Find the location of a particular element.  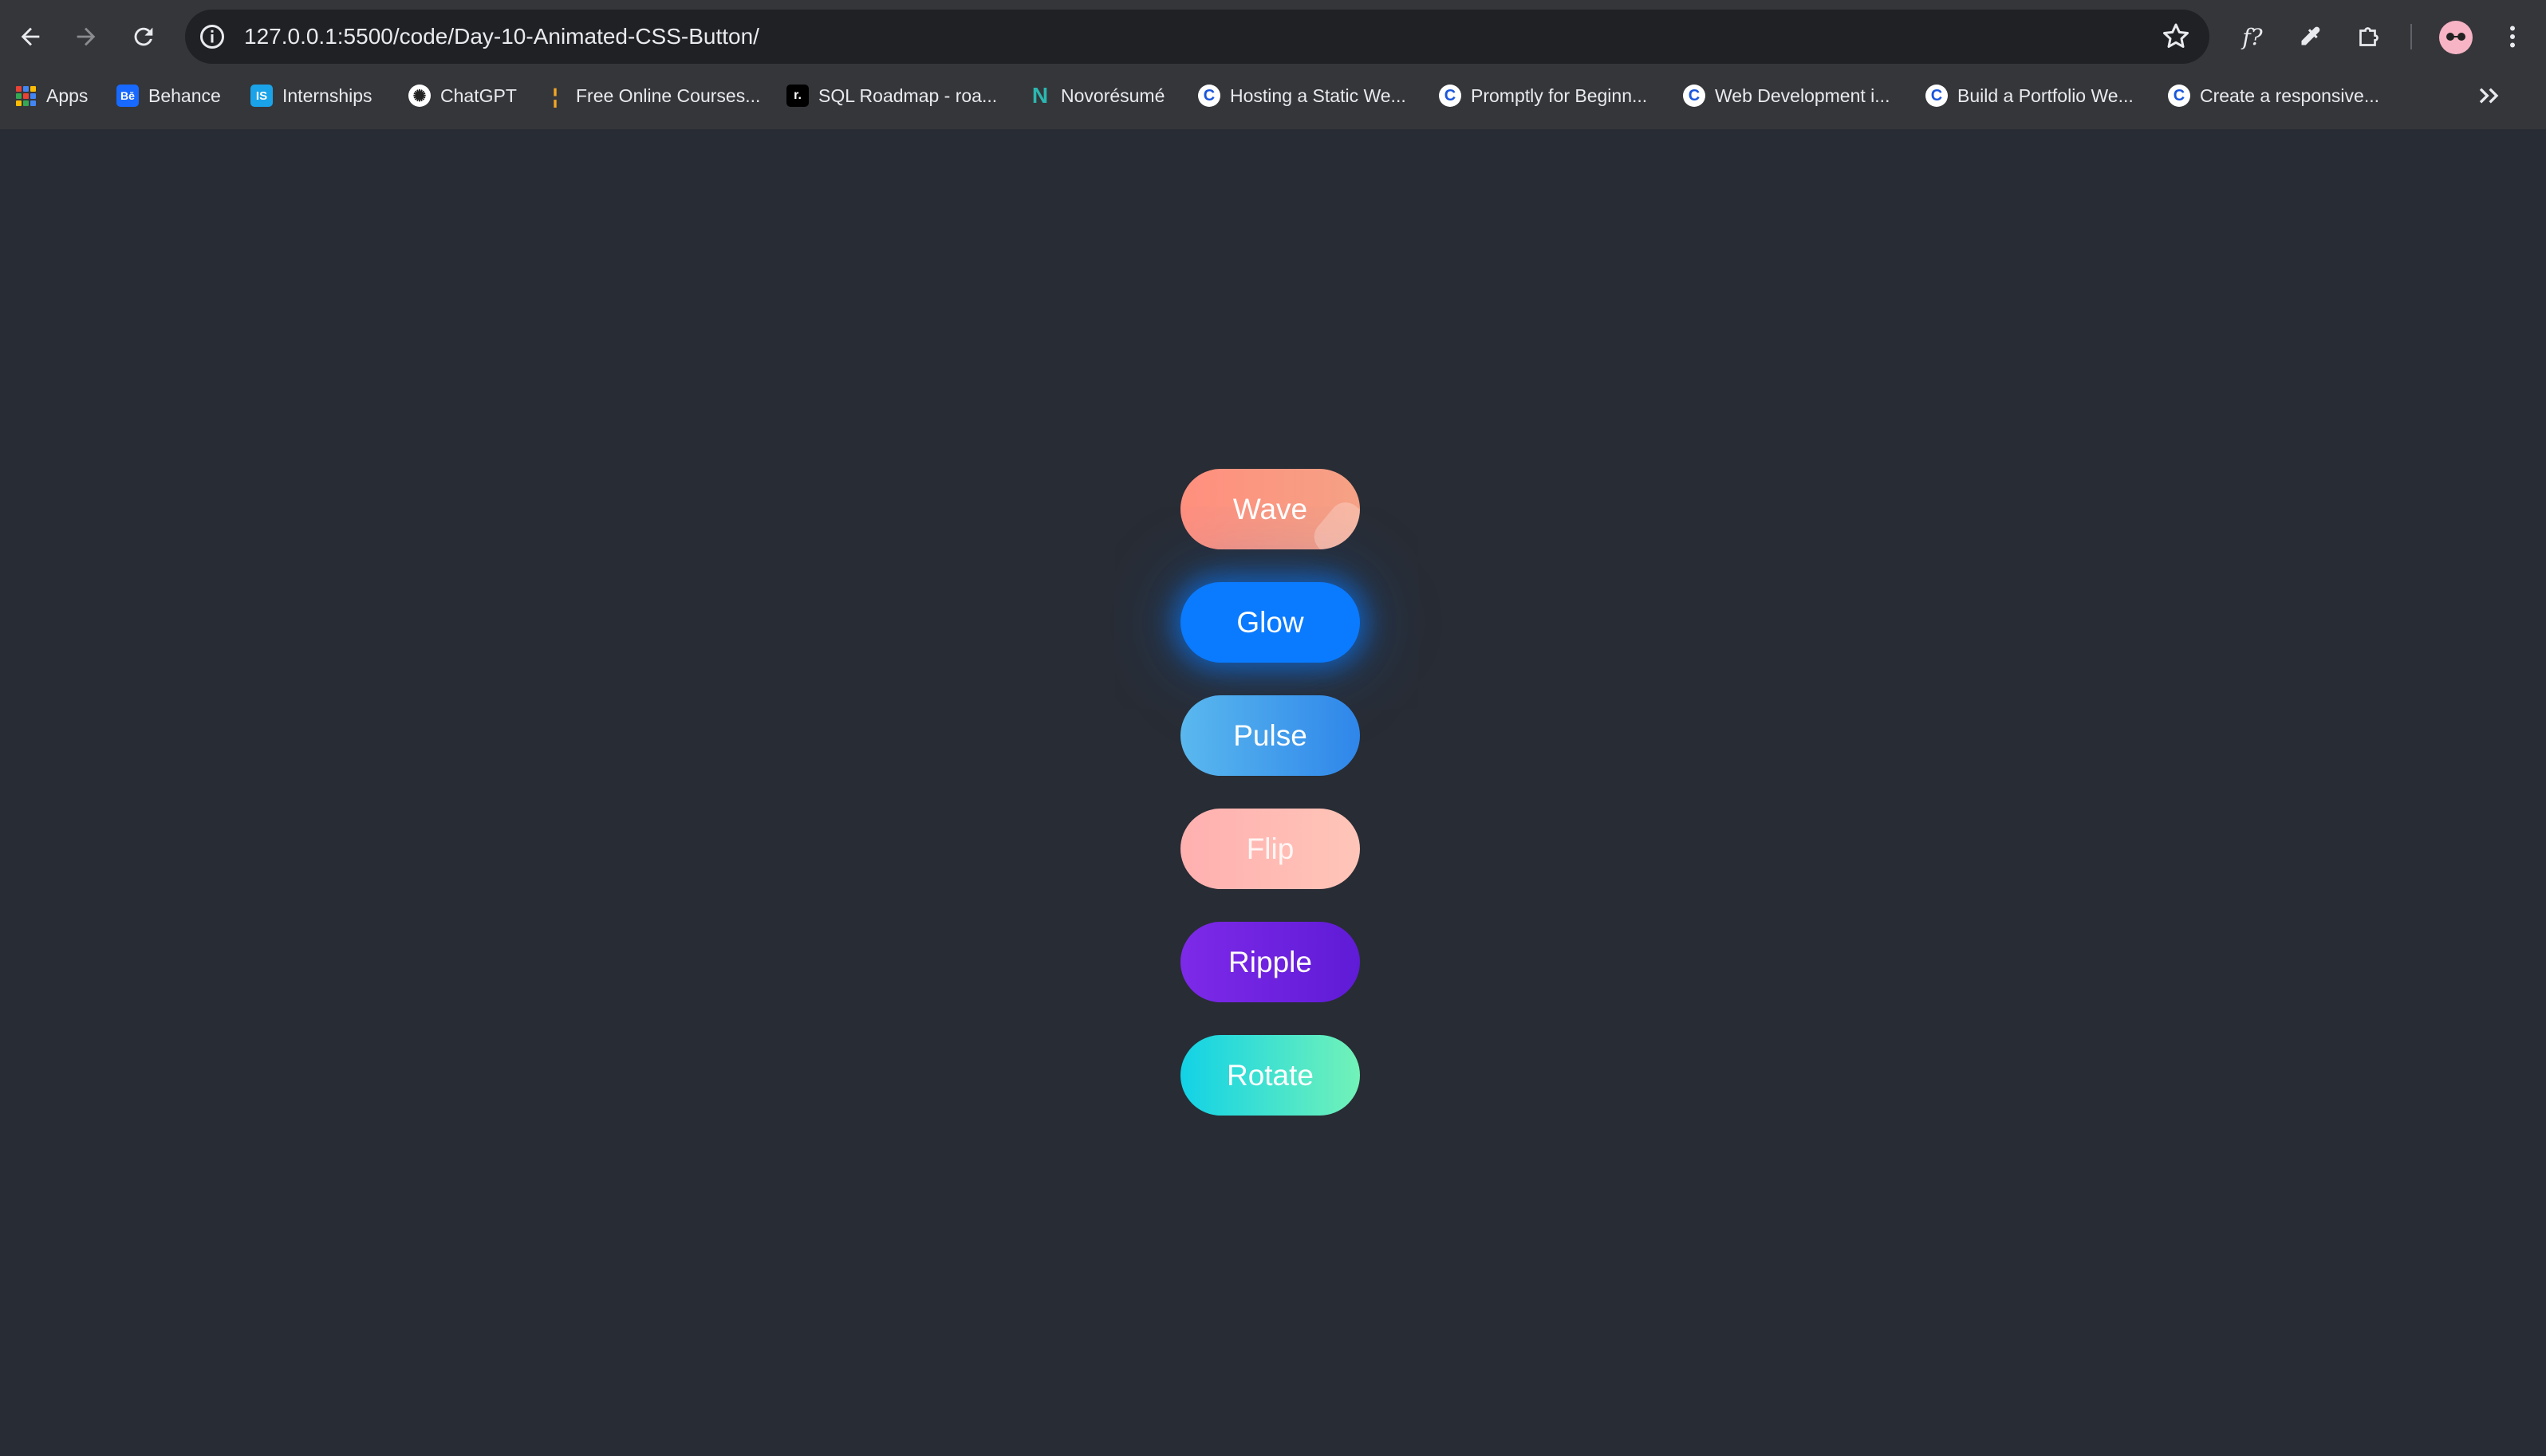

bookmark-label: Novorésumé is located at coordinates (1113, 95).